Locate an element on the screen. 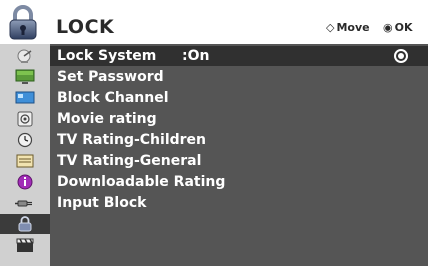 Image resolution: width=428 pixels, height=266 pixels. category-audio is located at coordinates (25, 119).